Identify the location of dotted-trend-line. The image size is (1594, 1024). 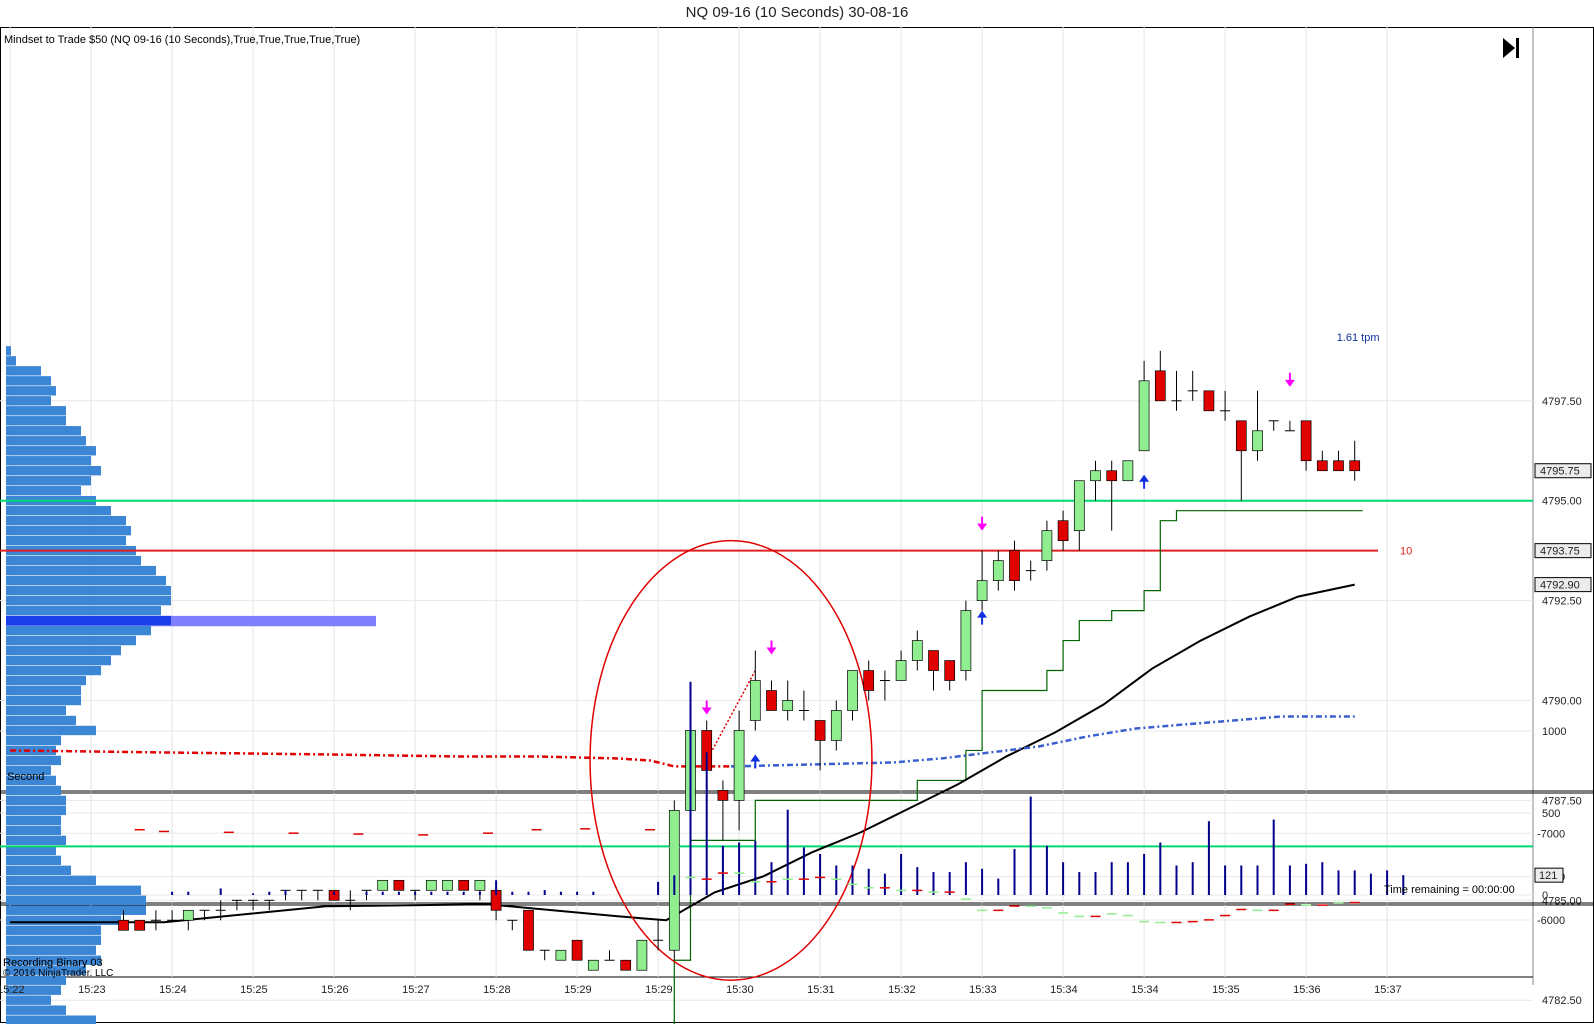
(731, 715).